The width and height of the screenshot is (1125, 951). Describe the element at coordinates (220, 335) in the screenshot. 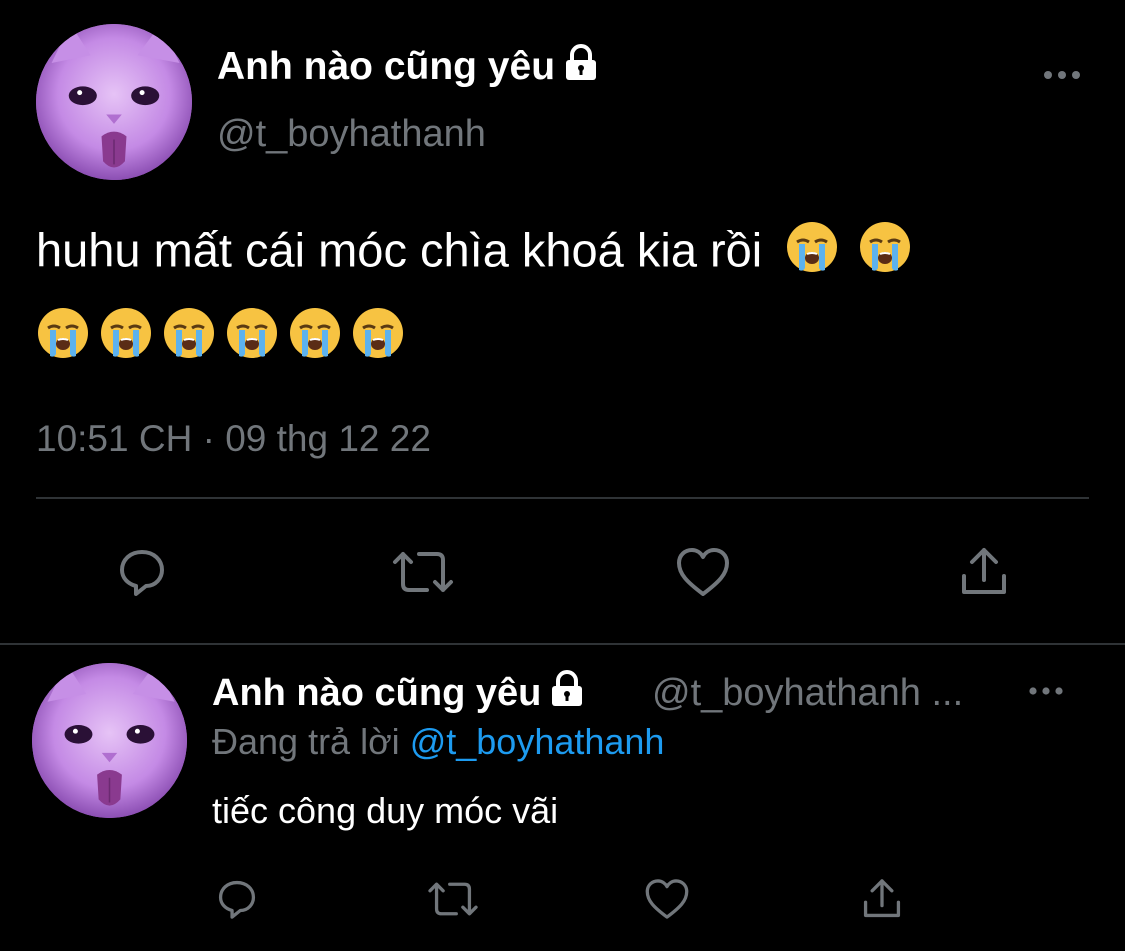

I see `emoji-line` at that location.